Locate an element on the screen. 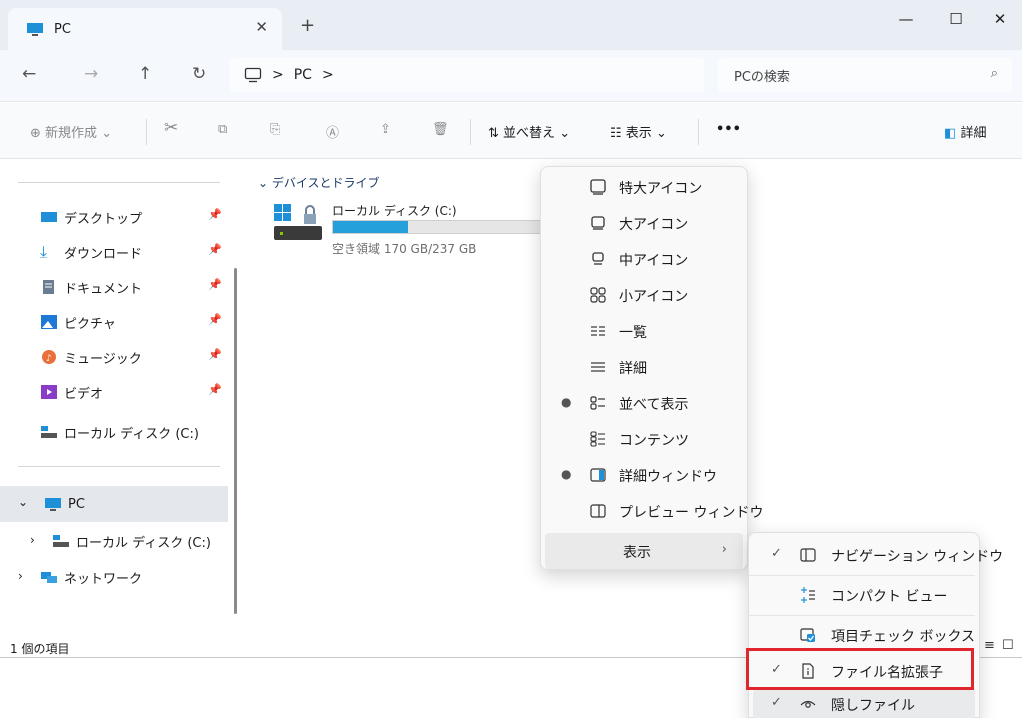 Image resolution: width=1022 pixels, height=718 pixels. menu-item-medium-icons: 中アイコン is located at coordinates (644, 259).